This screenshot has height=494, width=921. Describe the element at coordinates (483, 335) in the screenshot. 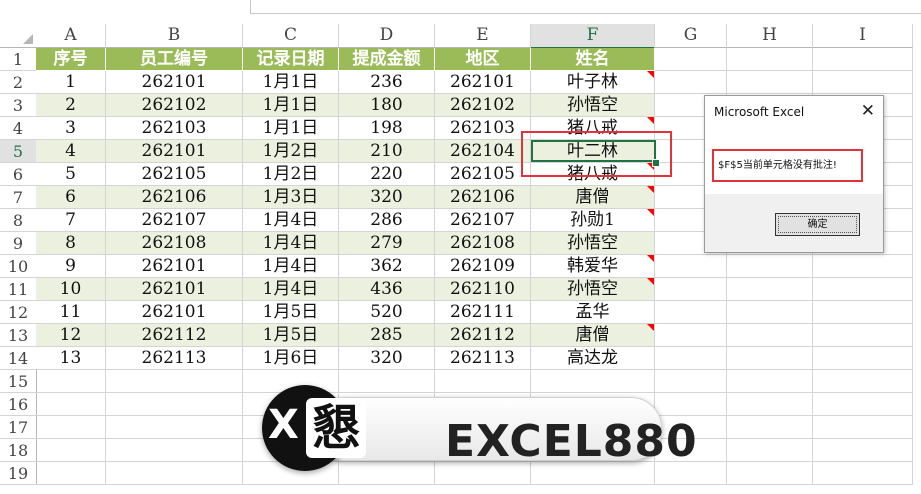

I see `cell-e13: 262112` at that location.